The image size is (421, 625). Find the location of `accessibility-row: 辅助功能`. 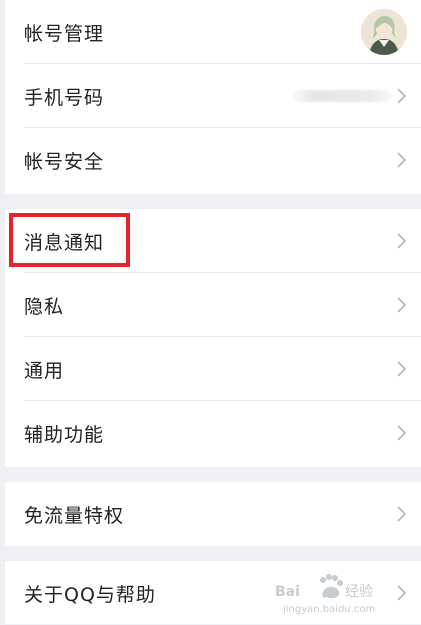

accessibility-row: 辅助功能 is located at coordinates (213, 433).